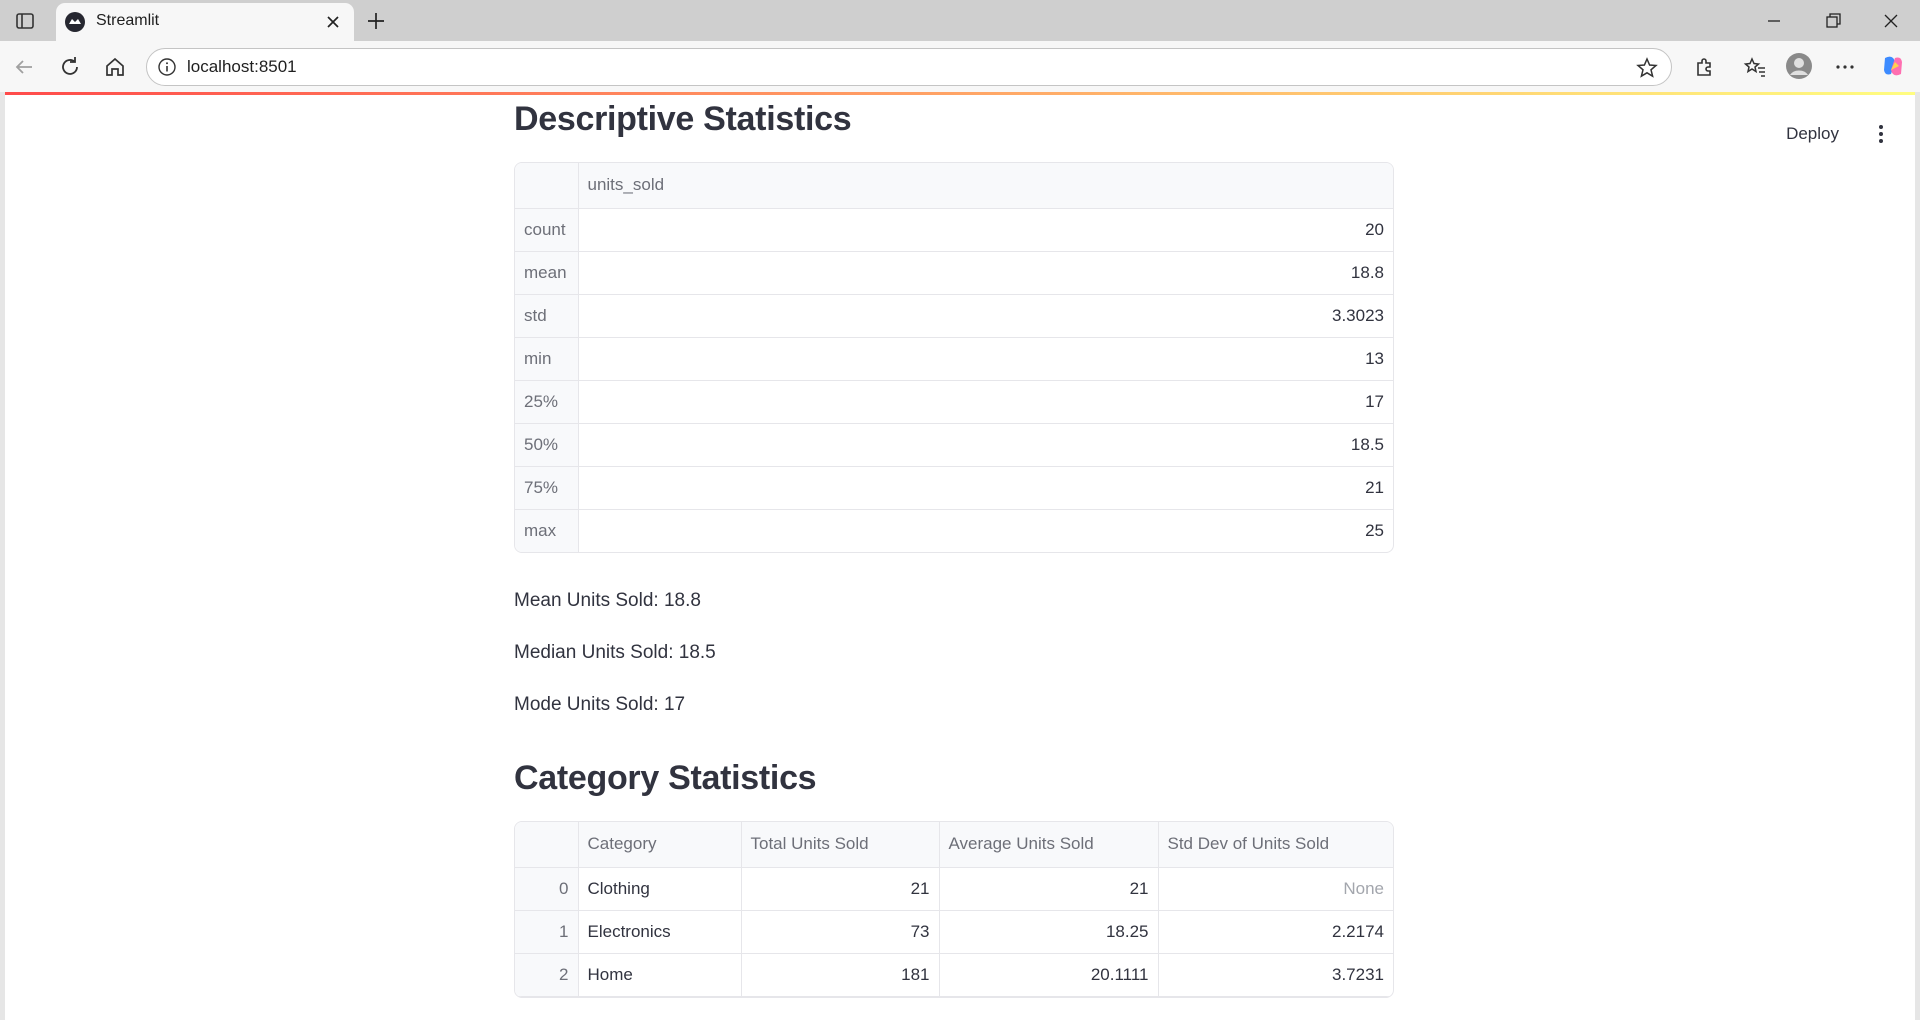 The width and height of the screenshot is (1920, 1020). Describe the element at coordinates (960, 93) in the screenshot. I see `header-decoration` at that location.